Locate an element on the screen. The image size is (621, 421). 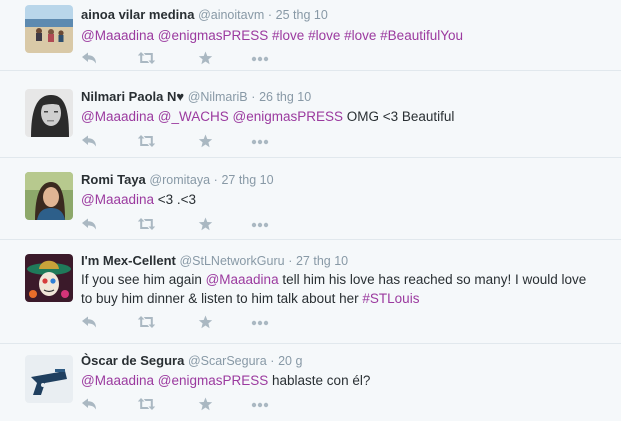
hashtag-link: #STLouis is located at coordinates (390, 298).